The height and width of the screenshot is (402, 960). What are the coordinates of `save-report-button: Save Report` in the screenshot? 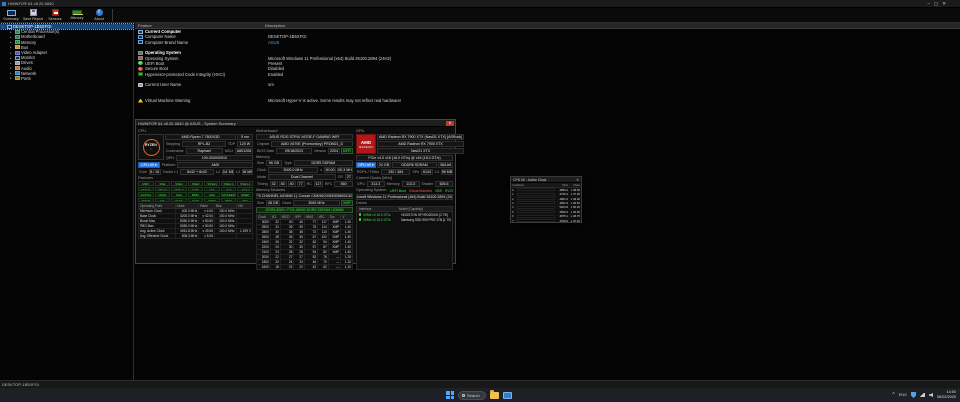 It's located at (33, 15).